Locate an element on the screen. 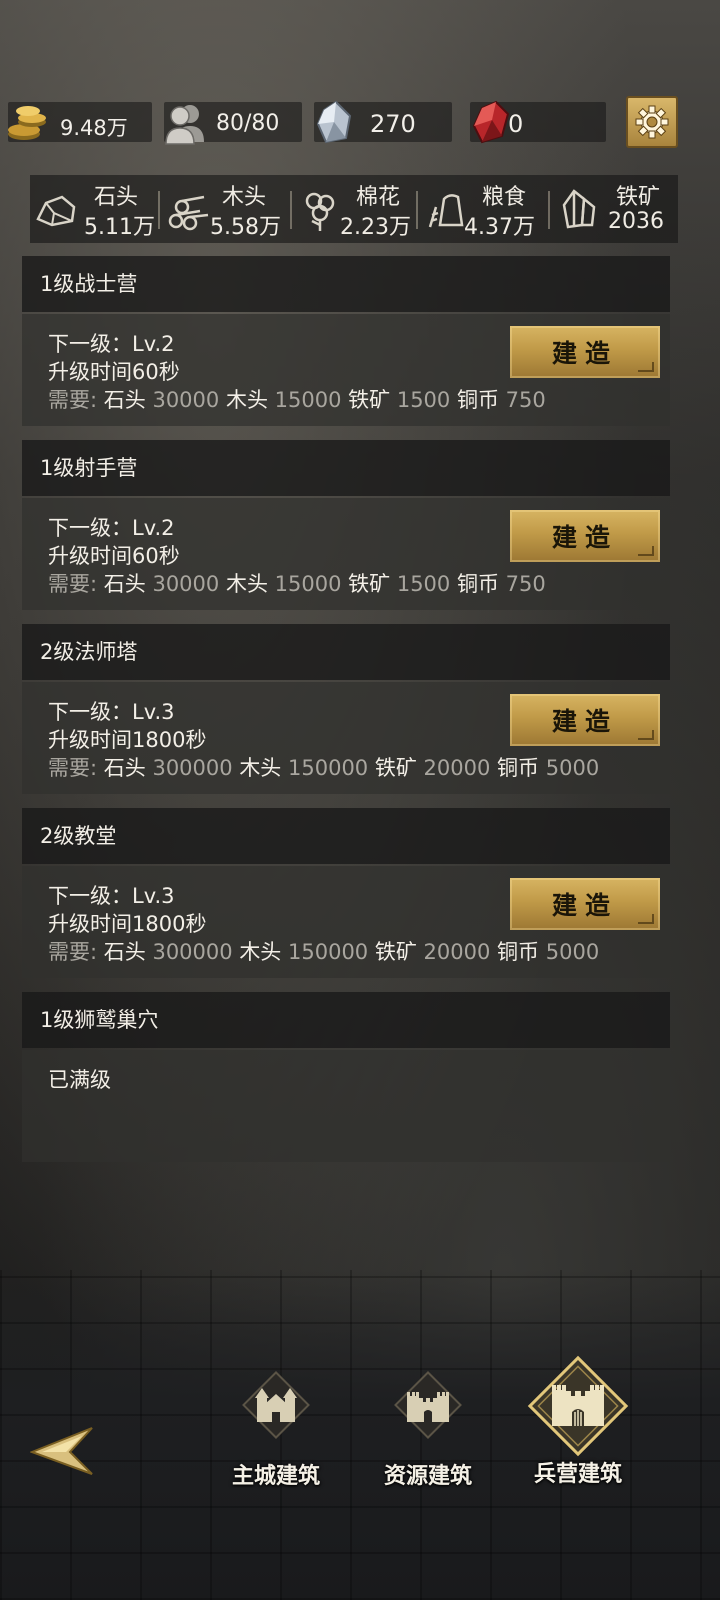 This screenshot has height=1600, width=720. iron-ore-icon is located at coordinates (579, 209).